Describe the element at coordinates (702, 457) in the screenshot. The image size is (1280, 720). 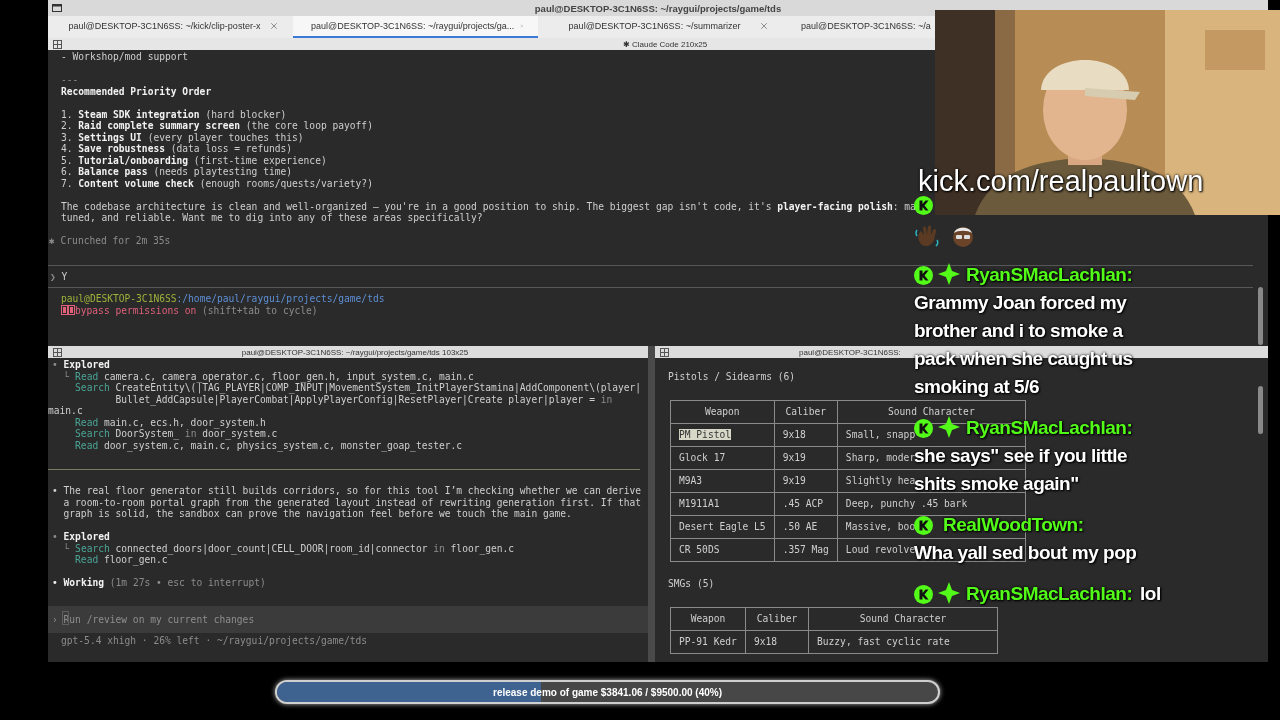
I see `table-cell: Glock 17` at that location.